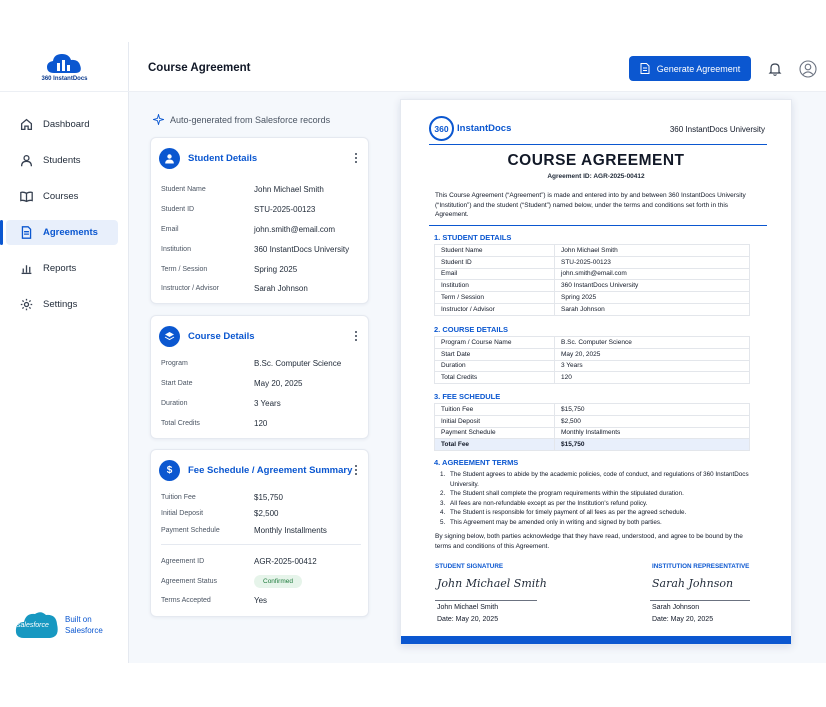  What do you see at coordinates (270, 470) in the screenshot?
I see `fee-card-title: Fee Schedule / Agreement Summary` at bounding box center [270, 470].